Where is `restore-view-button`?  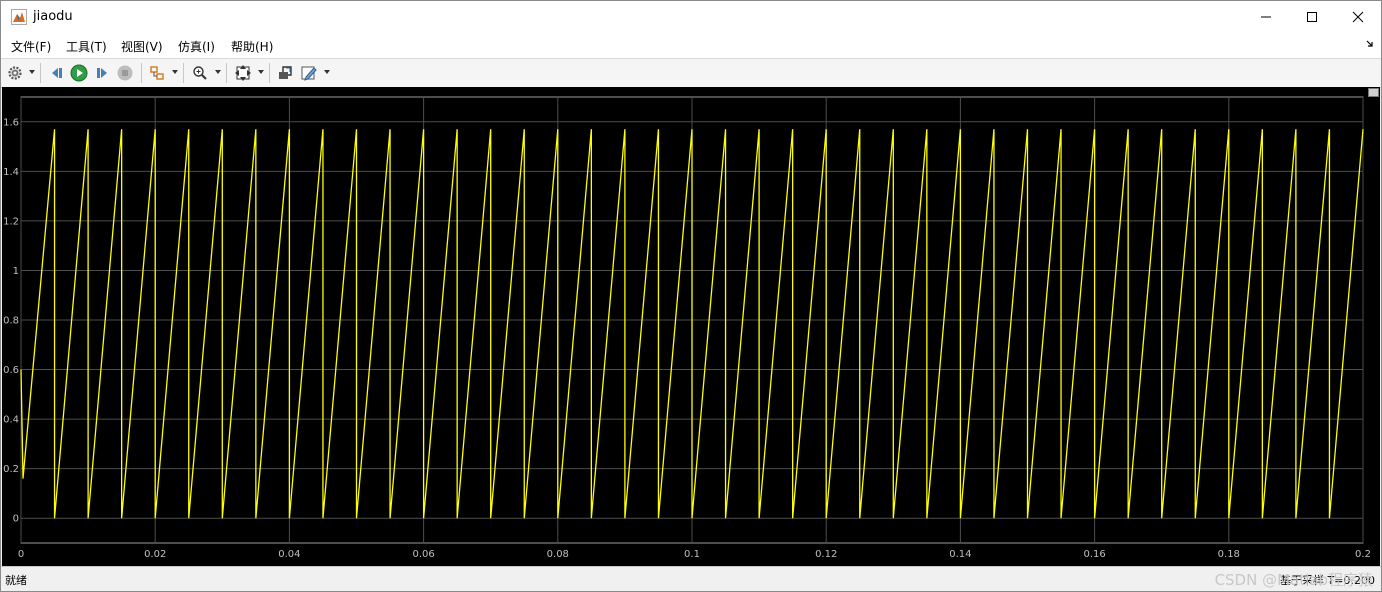
restore-view-button is located at coordinates (285, 73).